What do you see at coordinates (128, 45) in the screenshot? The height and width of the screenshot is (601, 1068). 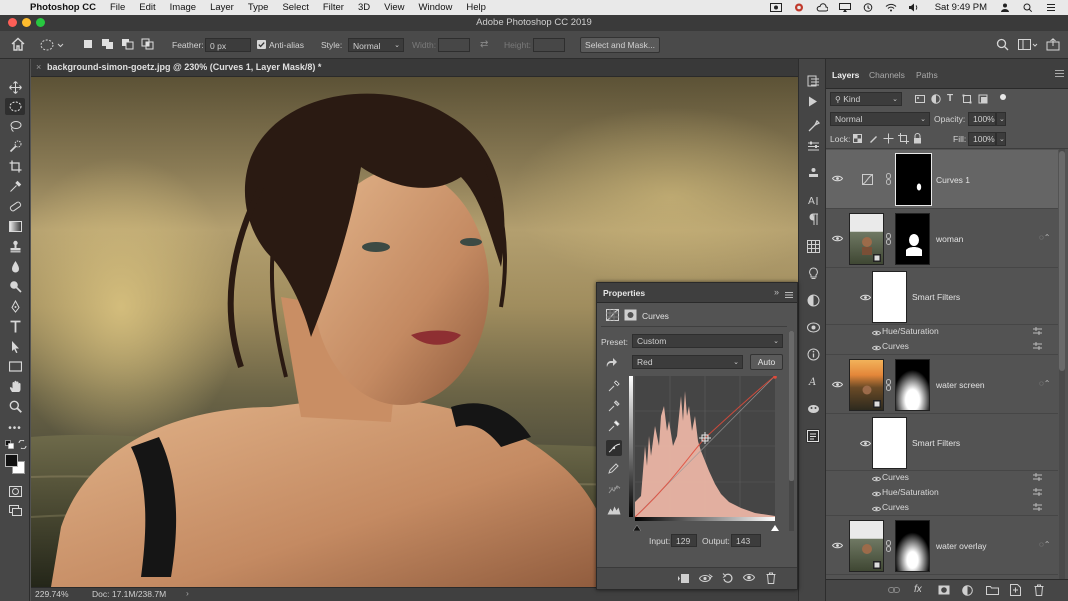 I see `subtract-from-selection-icon` at bounding box center [128, 45].